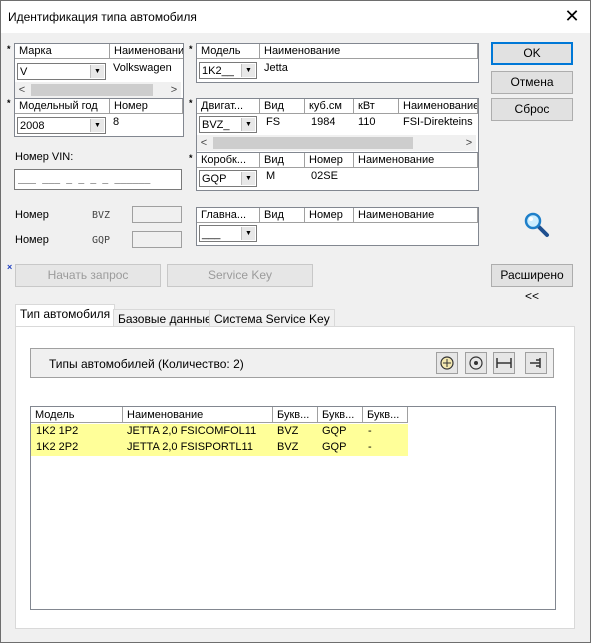 This screenshot has width=591, height=643. Describe the element at coordinates (438, 106) in the screenshot. I see `engine-name-column-header: Наименование` at that location.